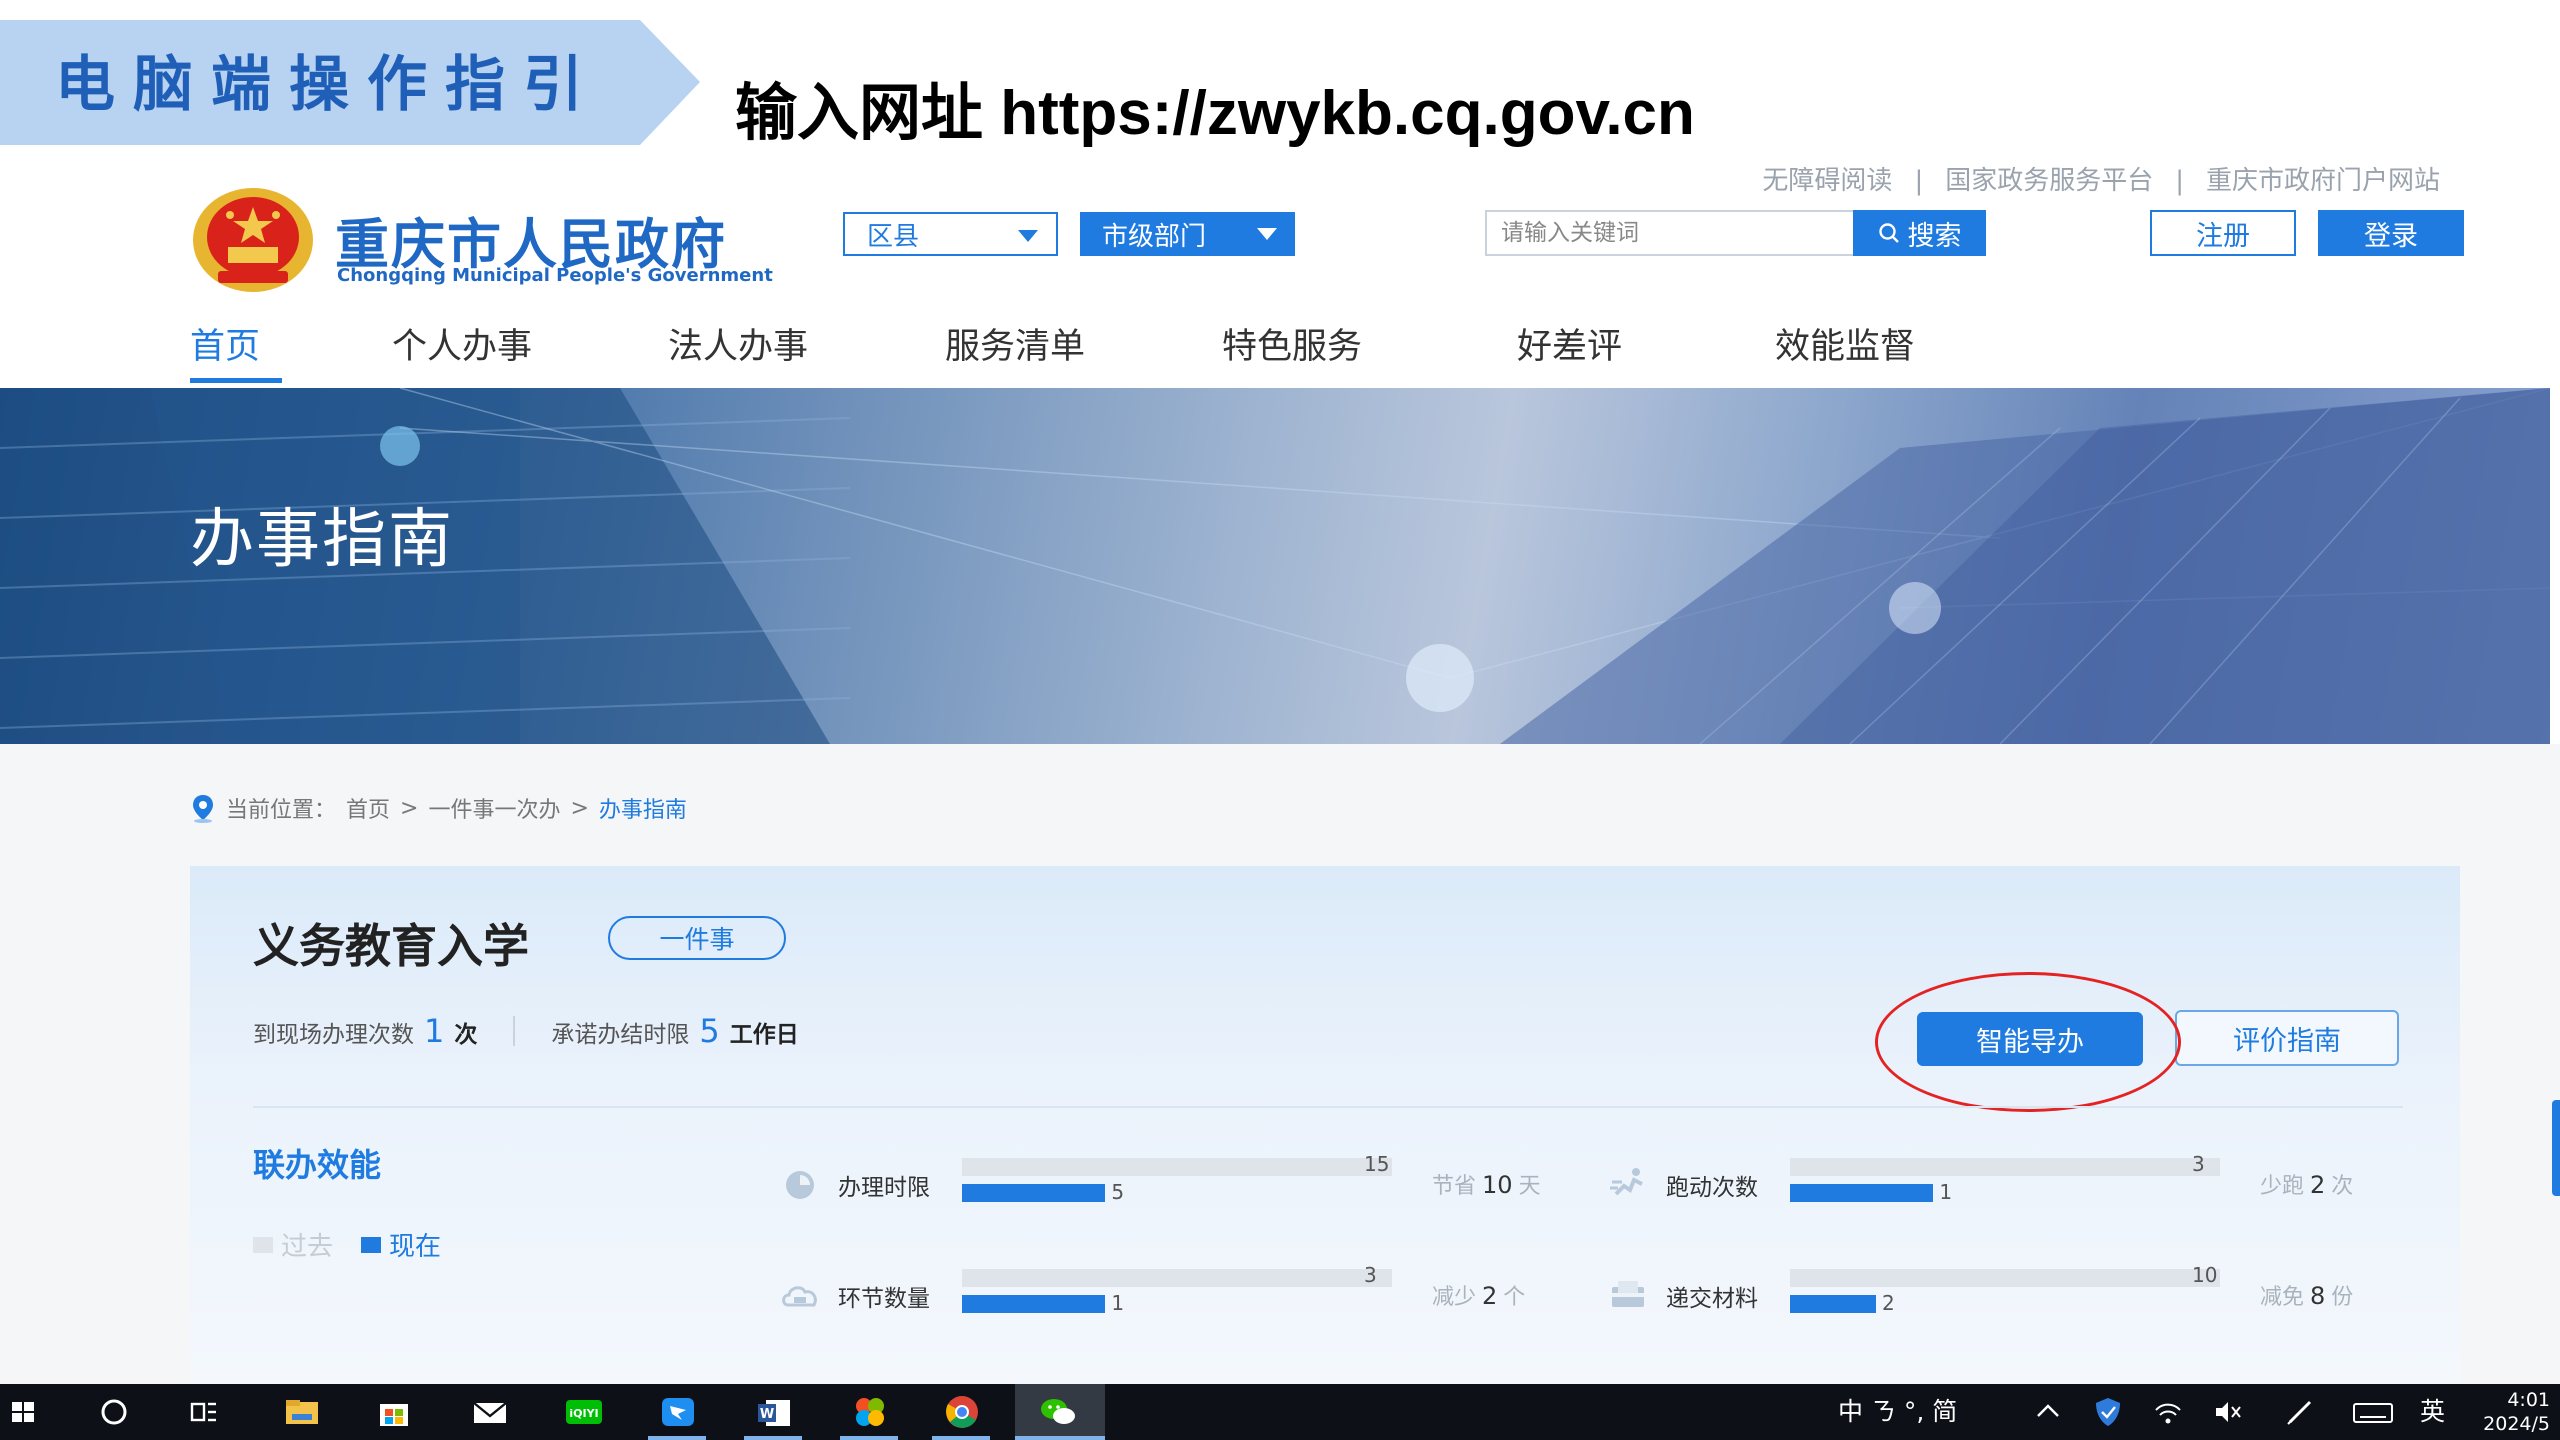 The height and width of the screenshot is (1440, 2560). What do you see at coordinates (2516, 1424) in the screenshot?
I see `clock-date: 2024/5` at bounding box center [2516, 1424].